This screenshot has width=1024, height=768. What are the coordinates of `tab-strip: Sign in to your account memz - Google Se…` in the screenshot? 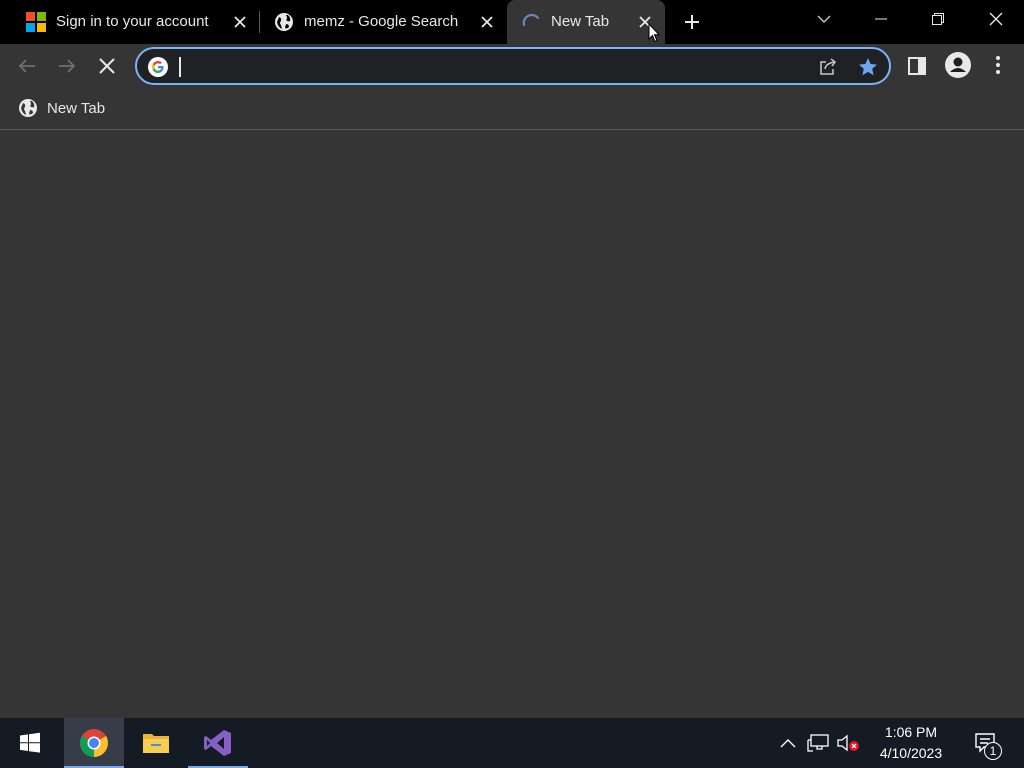 It's located at (512, 22).